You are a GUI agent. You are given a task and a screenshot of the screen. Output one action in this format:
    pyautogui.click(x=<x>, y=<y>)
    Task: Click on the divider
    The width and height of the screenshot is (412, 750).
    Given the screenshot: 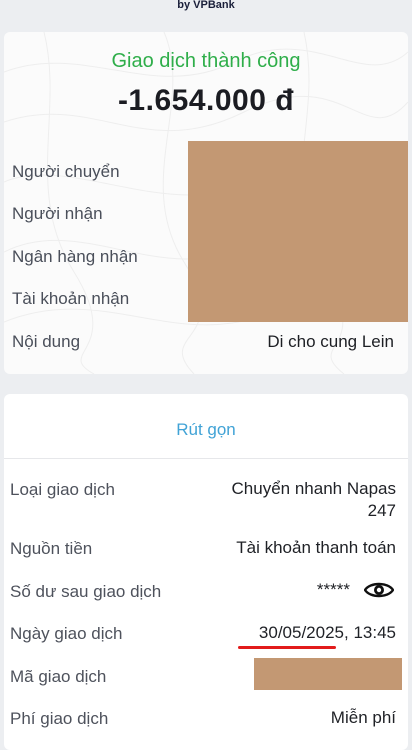 What is the action you would take?
    pyautogui.click(x=206, y=458)
    